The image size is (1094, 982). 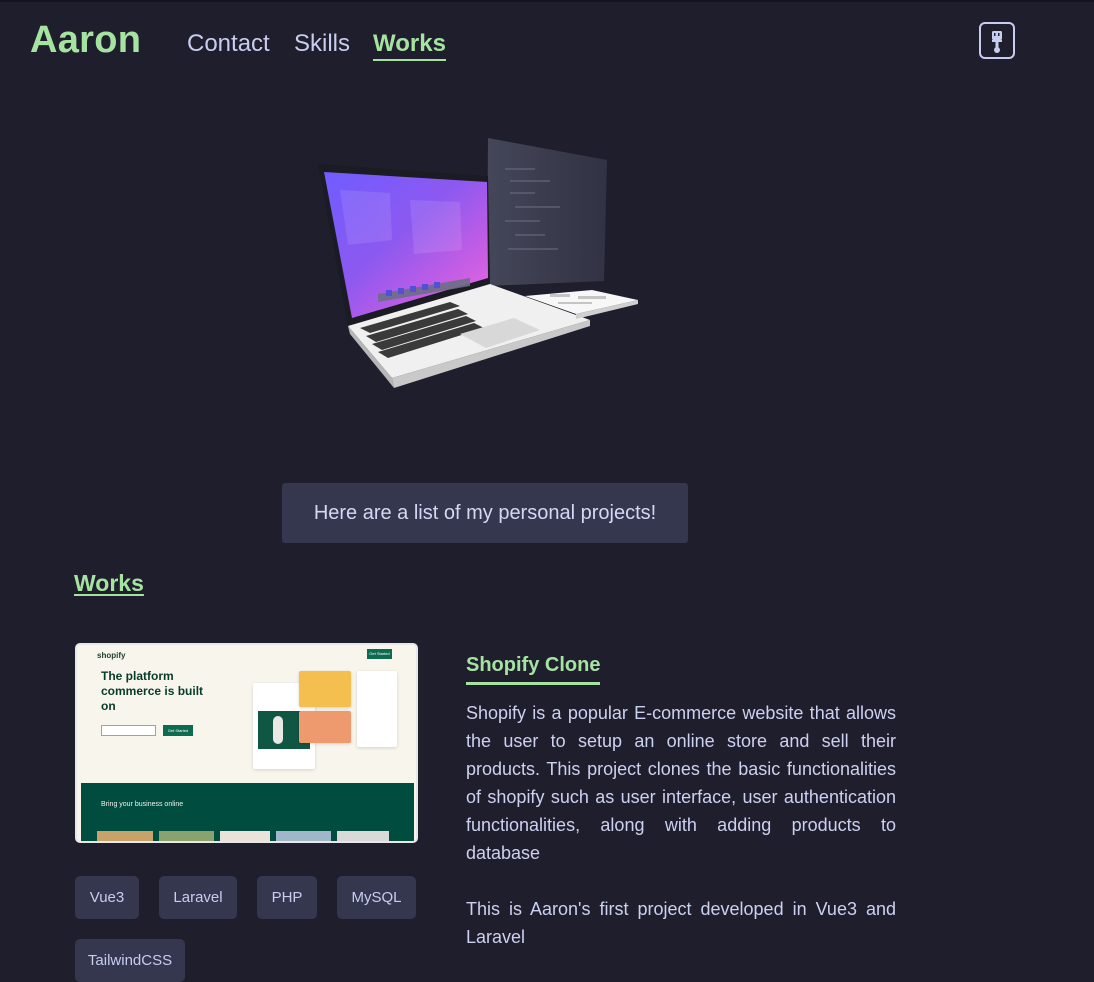 I want to click on theme-toggle-button, so click(x=997, y=40).